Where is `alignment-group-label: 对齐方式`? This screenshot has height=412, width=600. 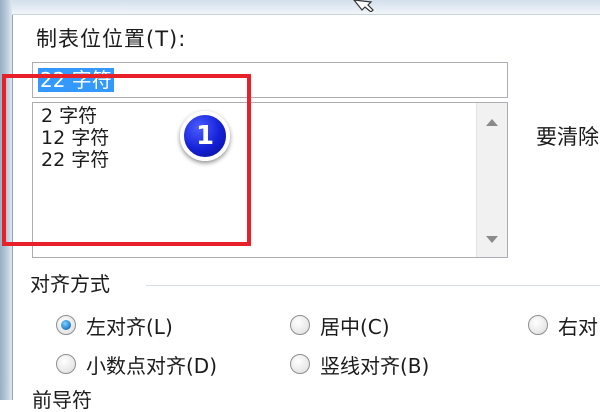
alignment-group-label: 对齐方式 is located at coordinates (70, 284).